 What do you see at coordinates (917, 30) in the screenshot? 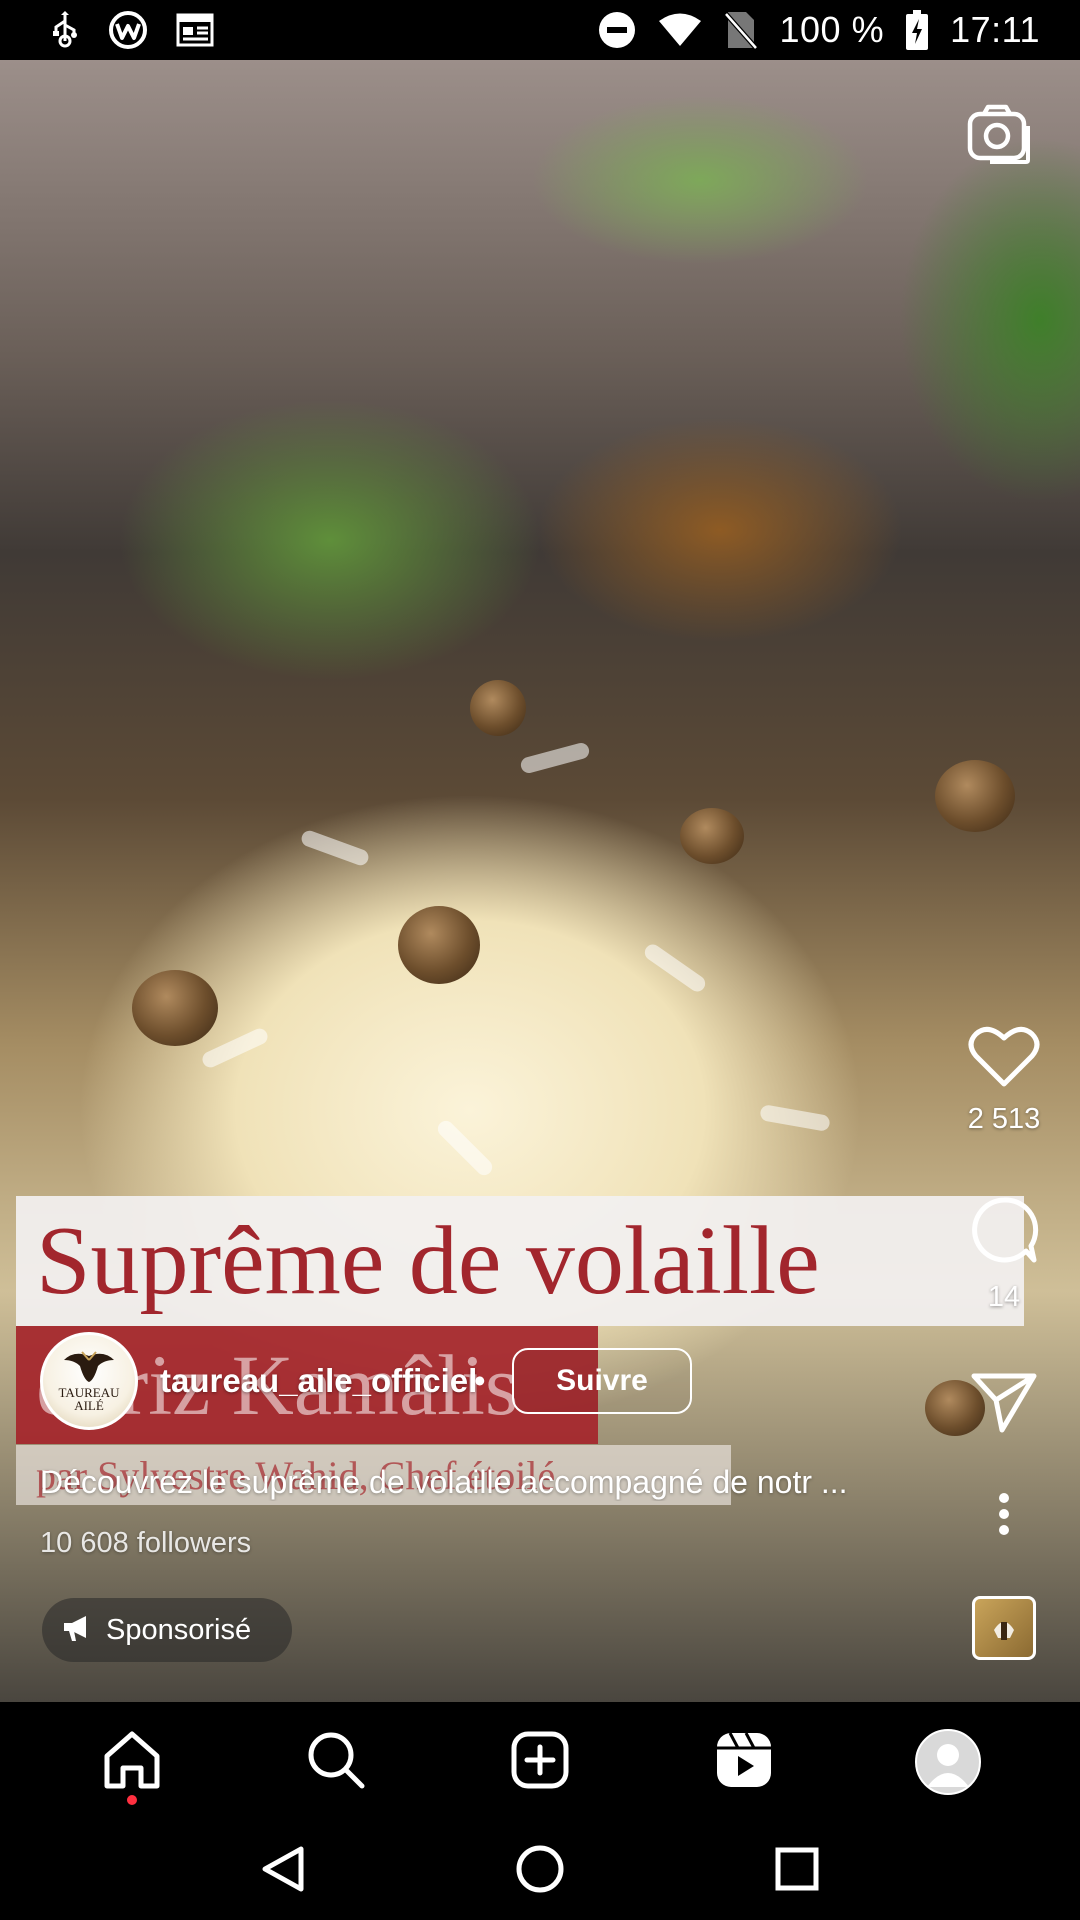
I see `battery-charging-icon` at bounding box center [917, 30].